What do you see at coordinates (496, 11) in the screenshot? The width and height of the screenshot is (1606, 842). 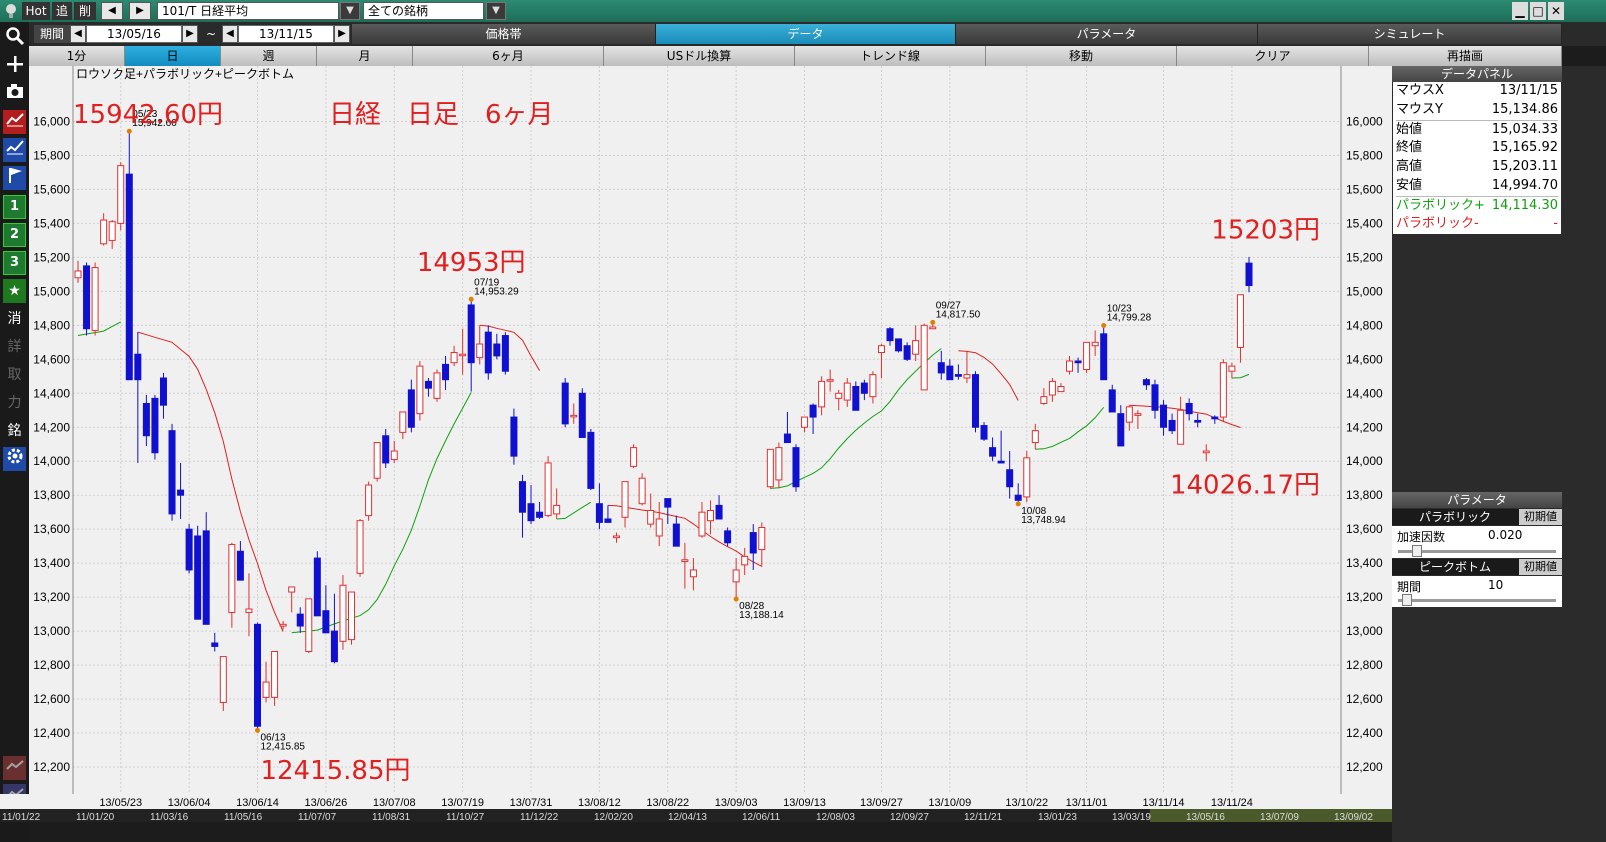 I see `market-dropdown-icon: ▼` at bounding box center [496, 11].